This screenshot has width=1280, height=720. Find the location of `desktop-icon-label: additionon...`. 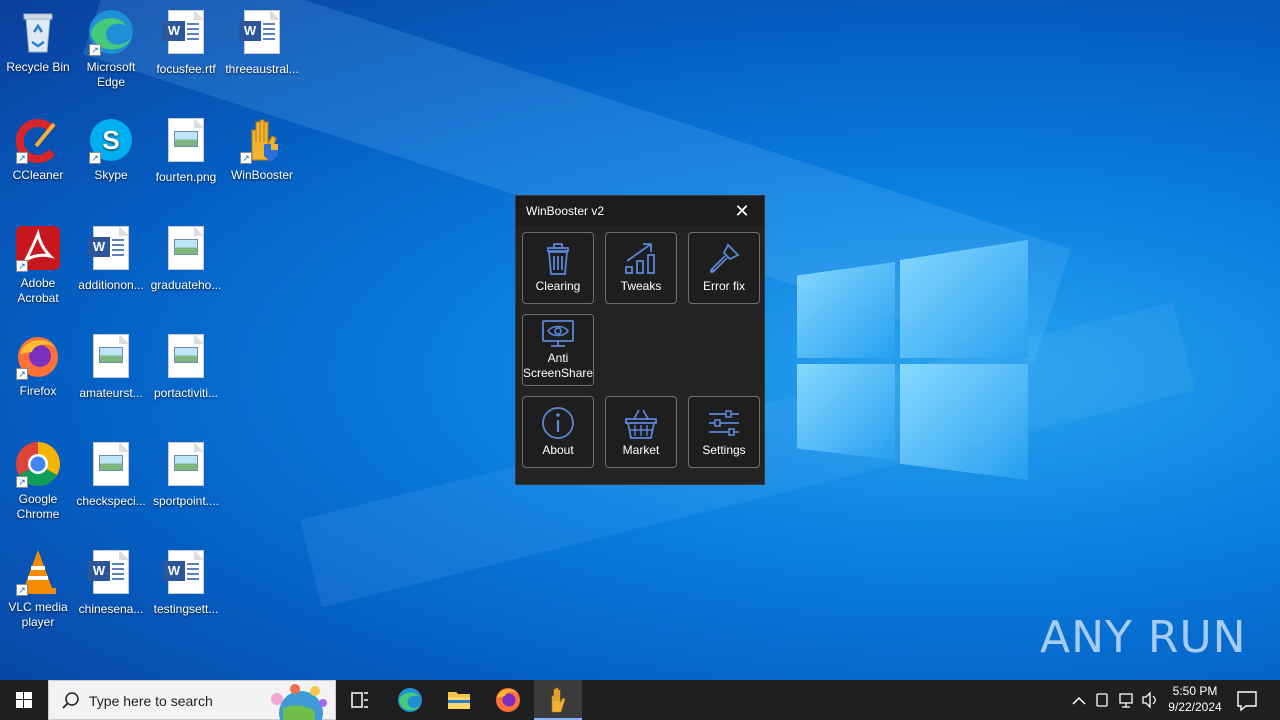

desktop-icon-label: additionon... is located at coordinates (111, 285).